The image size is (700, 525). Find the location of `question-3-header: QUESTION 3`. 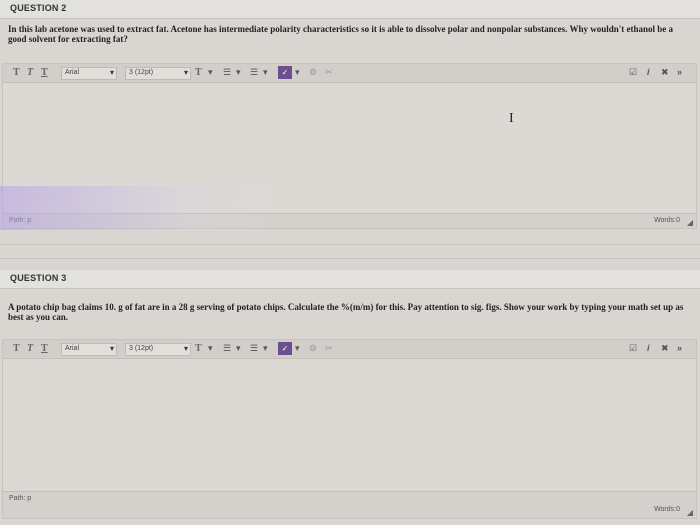

question-3-header: QUESTION 3 is located at coordinates (350, 279).